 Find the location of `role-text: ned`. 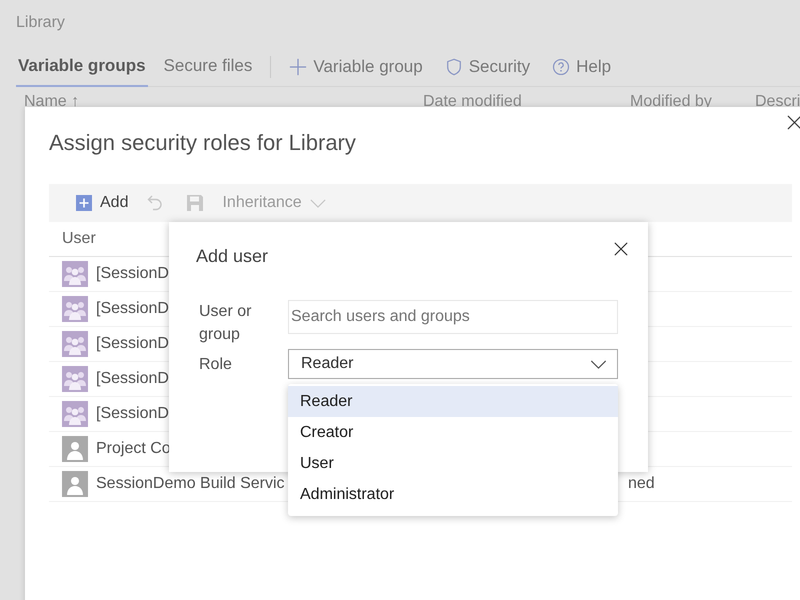

role-text: ned is located at coordinates (642, 484).